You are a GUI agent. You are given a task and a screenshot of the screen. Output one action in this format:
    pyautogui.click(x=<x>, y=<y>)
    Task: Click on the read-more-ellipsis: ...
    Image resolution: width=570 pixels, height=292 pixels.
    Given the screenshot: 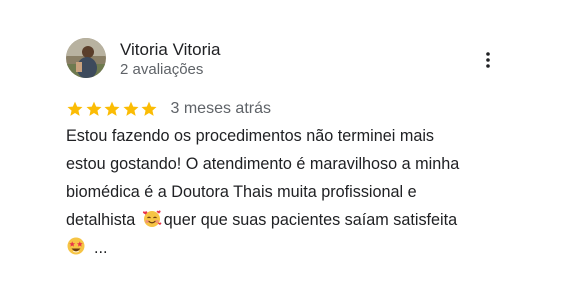 What is the action you would take?
    pyautogui.click(x=101, y=248)
    